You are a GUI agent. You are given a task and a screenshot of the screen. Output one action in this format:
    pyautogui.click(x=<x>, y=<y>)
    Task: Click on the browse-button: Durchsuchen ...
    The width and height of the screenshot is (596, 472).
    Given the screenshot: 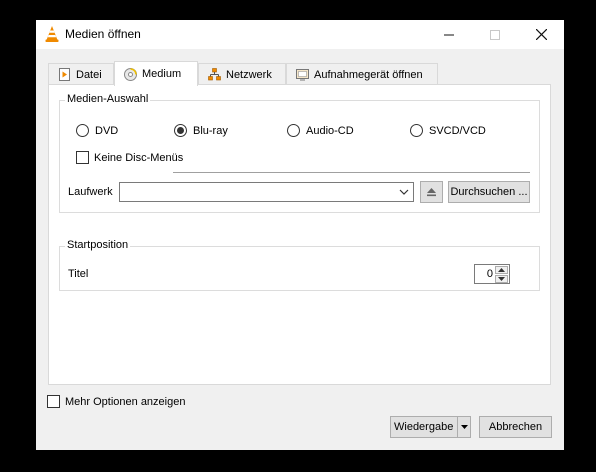 What is the action you would take?
    pyautogui.click(x=489, y=192)
    